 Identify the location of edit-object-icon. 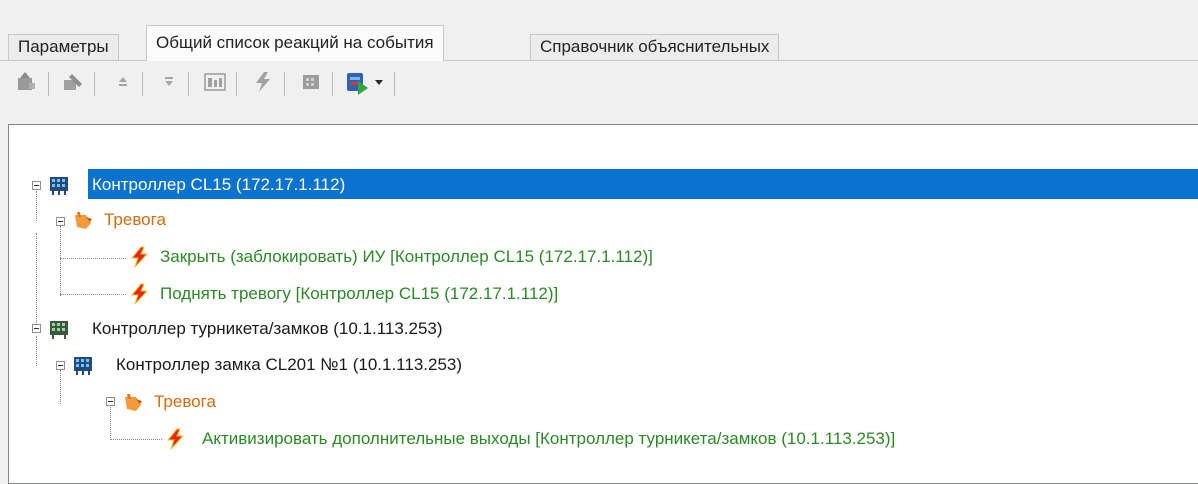
(73, 82).